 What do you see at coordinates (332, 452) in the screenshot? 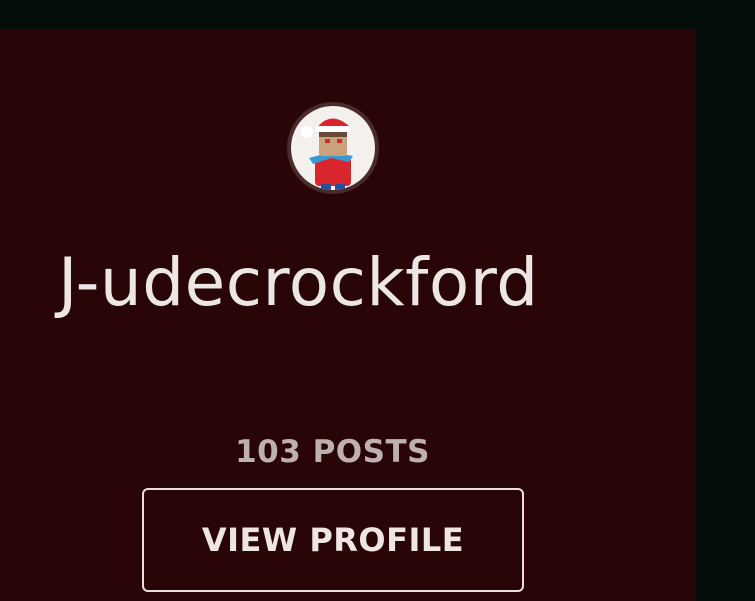
I see `post-count: 103 POSTS` at bounding box center [332, 452].